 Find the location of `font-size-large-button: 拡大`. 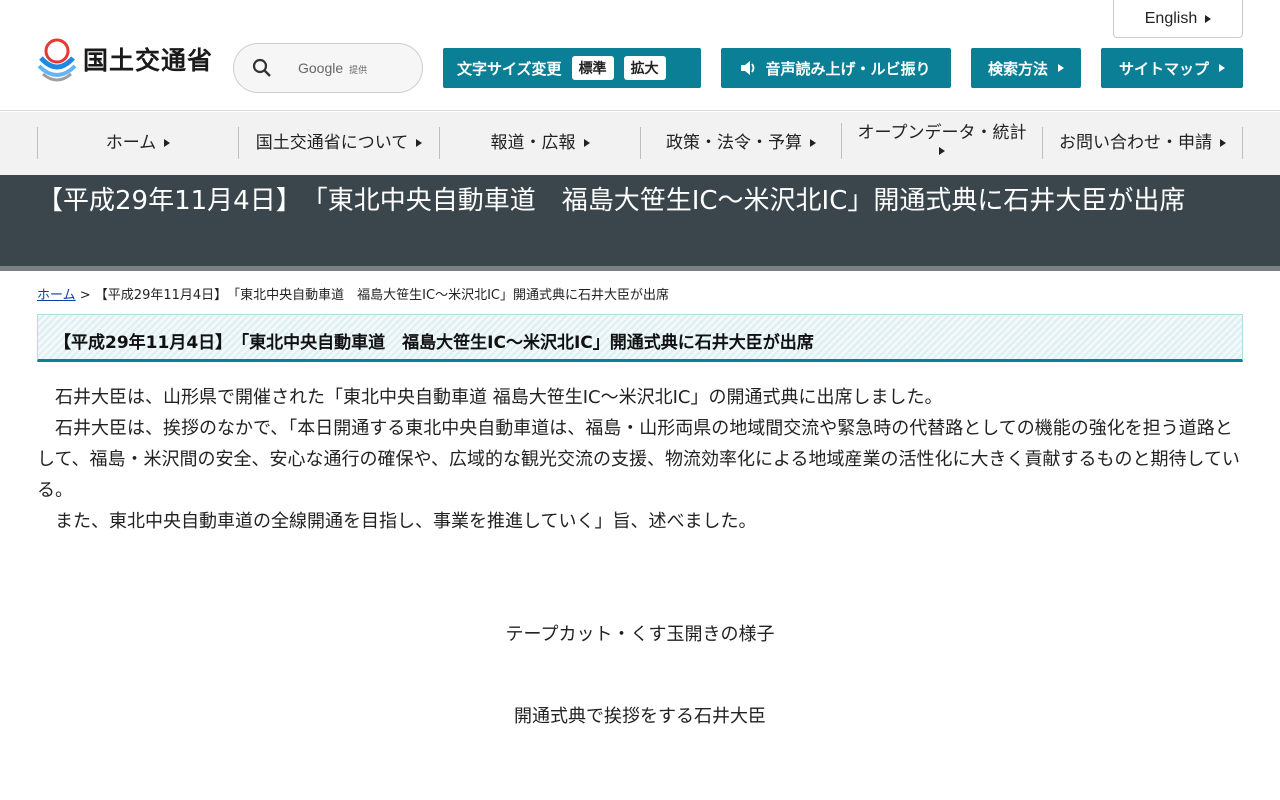

font-size-large-button: 拡大 is located at coordinates (644, 68).